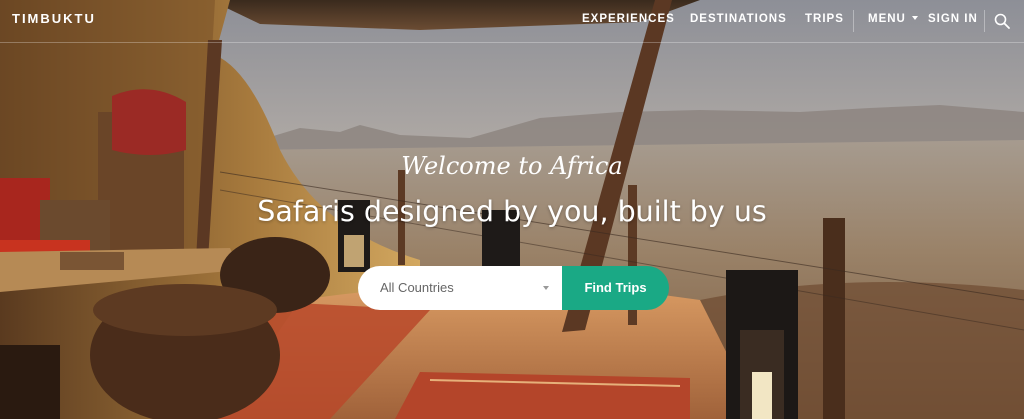 This screenshot has height=419, width=1024. What do you see at coordinates (738, 19) in the screenshot?
I see `nav-destinations: DESTINATIONS` at bounding box center [738, 19].